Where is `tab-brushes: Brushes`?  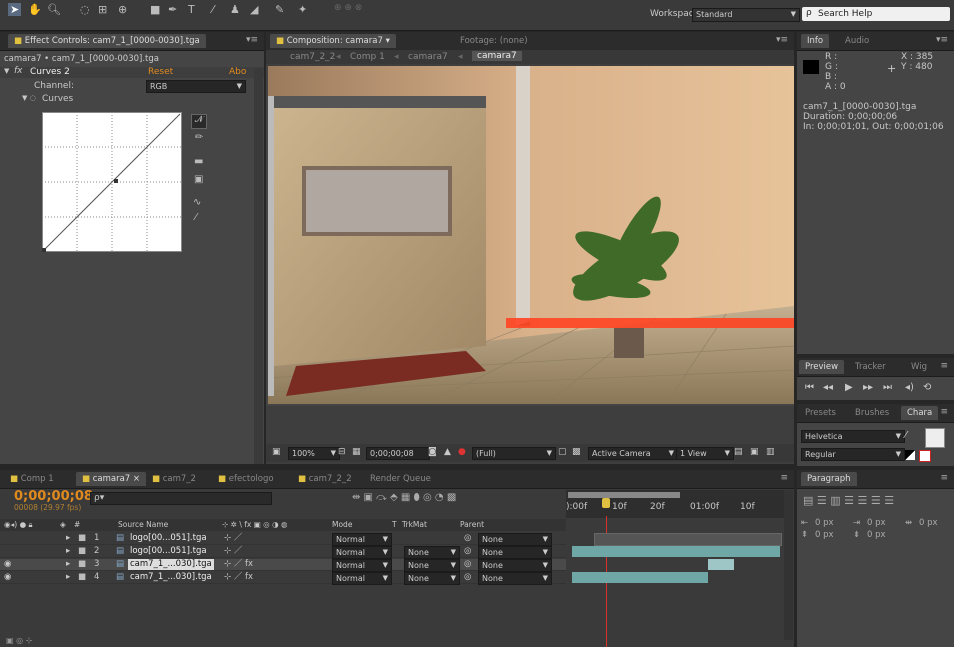 tab-brushes: Brushes is located at coordinates (872, 413).